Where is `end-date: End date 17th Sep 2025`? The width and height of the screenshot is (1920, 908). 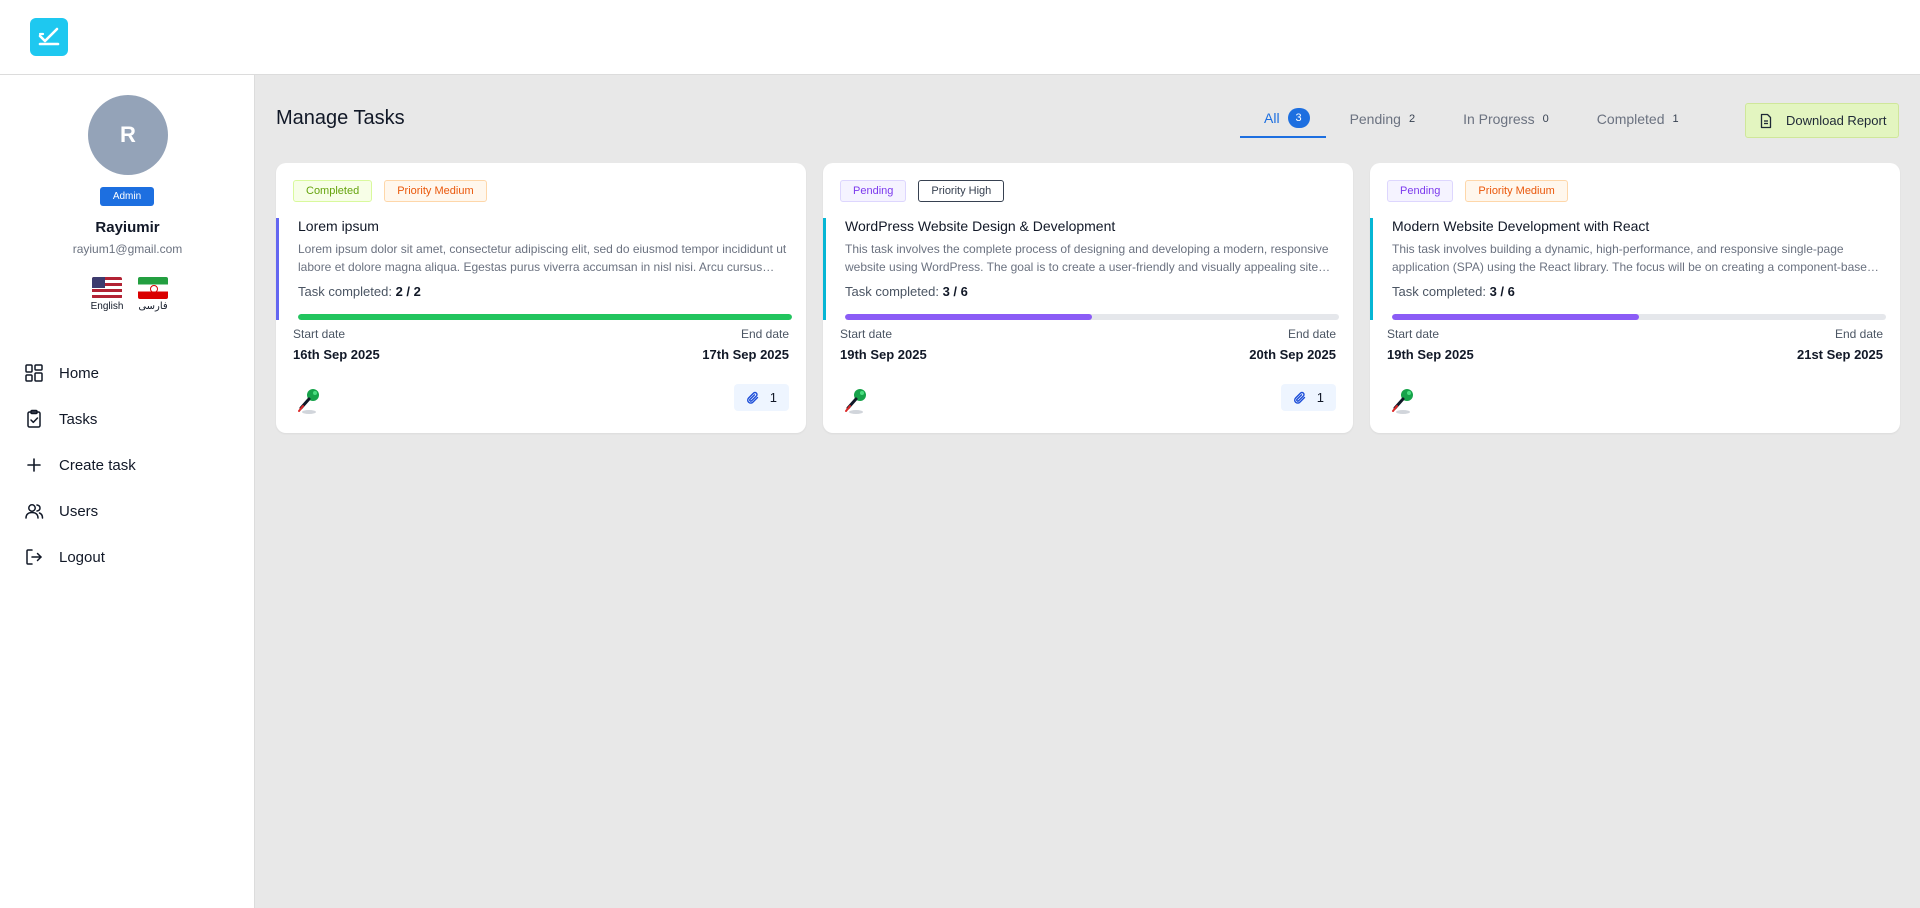
end-date: End date 17th Sep 2025 is located at coordinates (745, 344).